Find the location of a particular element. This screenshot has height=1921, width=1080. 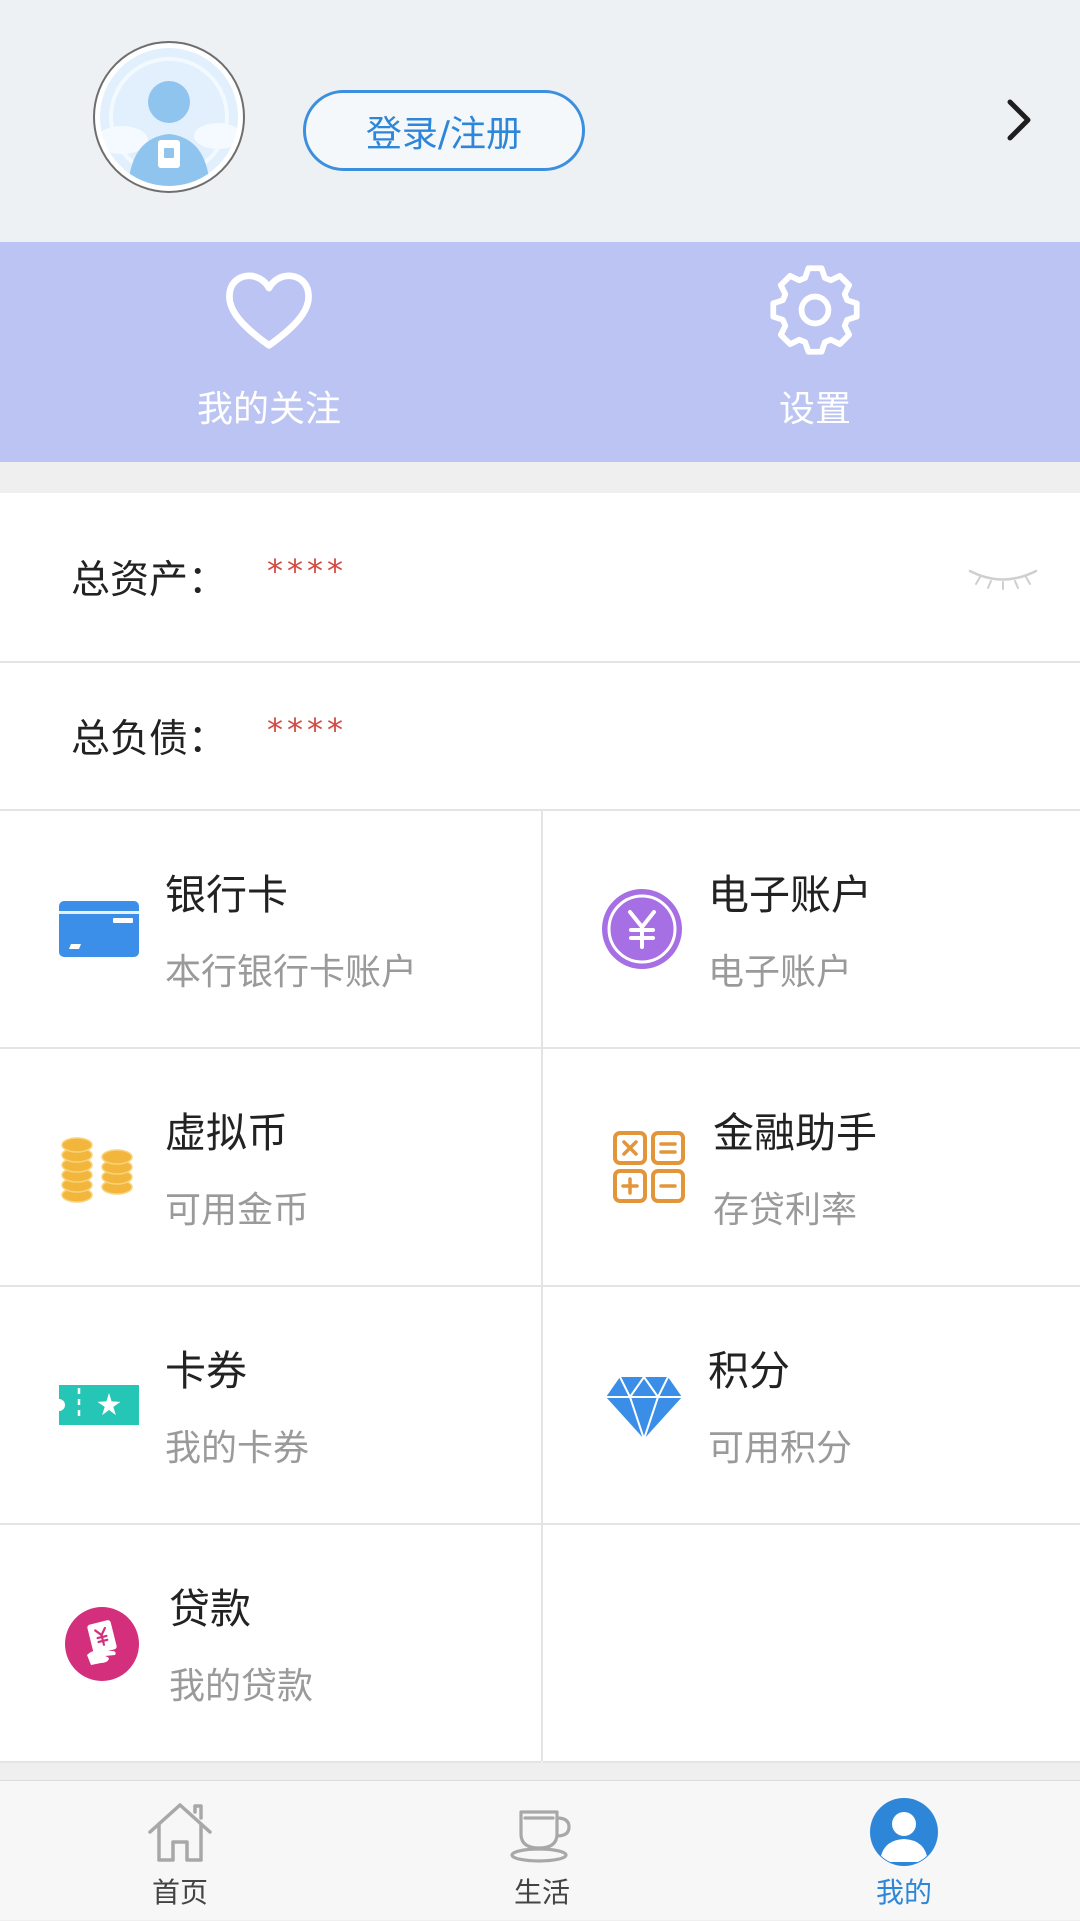

tile-subtitle: 本行银行卡账户 is located at coordinates (291, 972).